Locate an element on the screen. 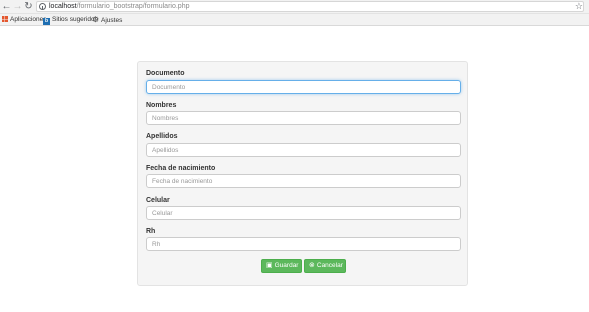 The width and height of the screenshot is (589, 312). back-arrow-icon: ← is located at coordinates (6, 6).